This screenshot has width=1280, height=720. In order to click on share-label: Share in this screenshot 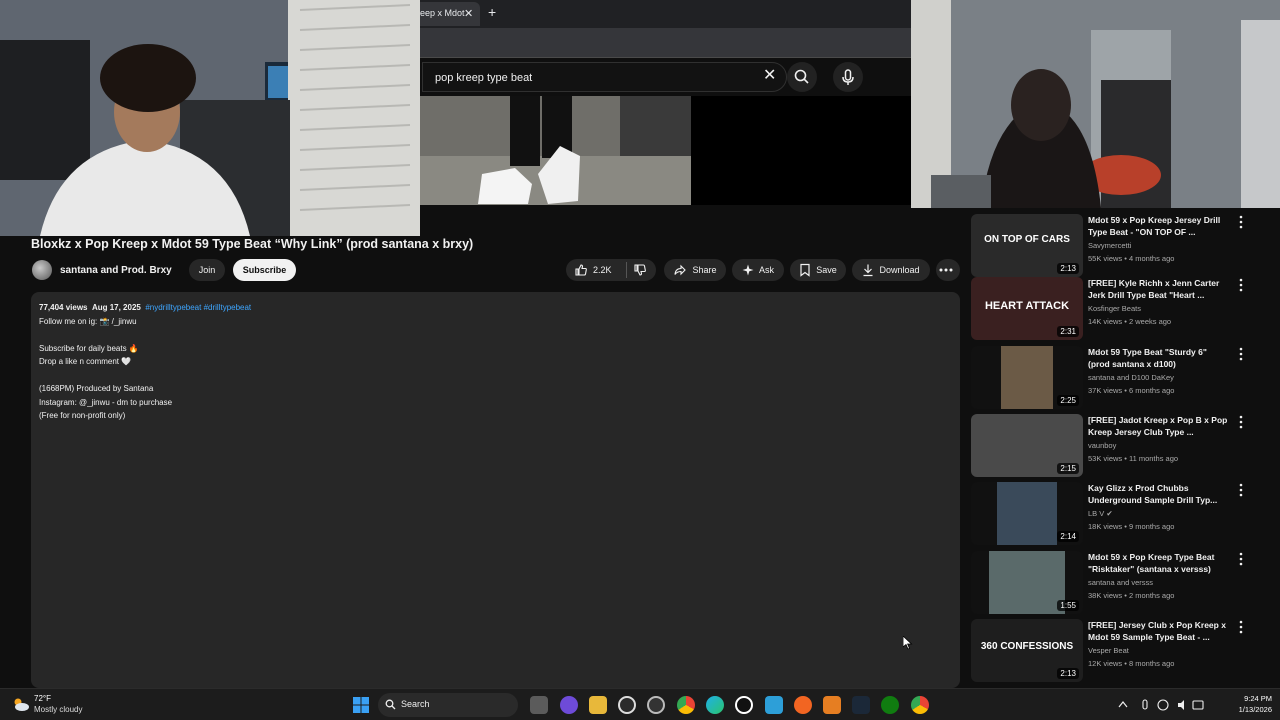, I will do `click(704, 270)`.